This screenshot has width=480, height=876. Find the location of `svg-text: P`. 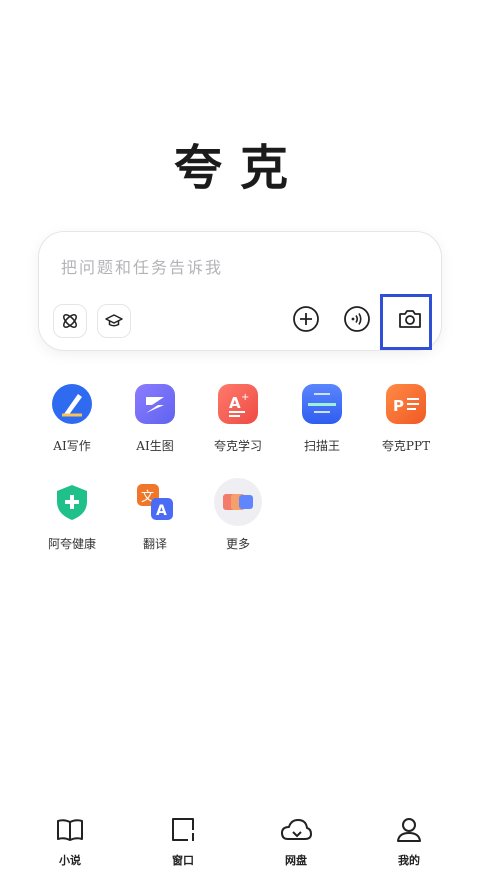

svg-text: P is located at coordinates (398, 406).